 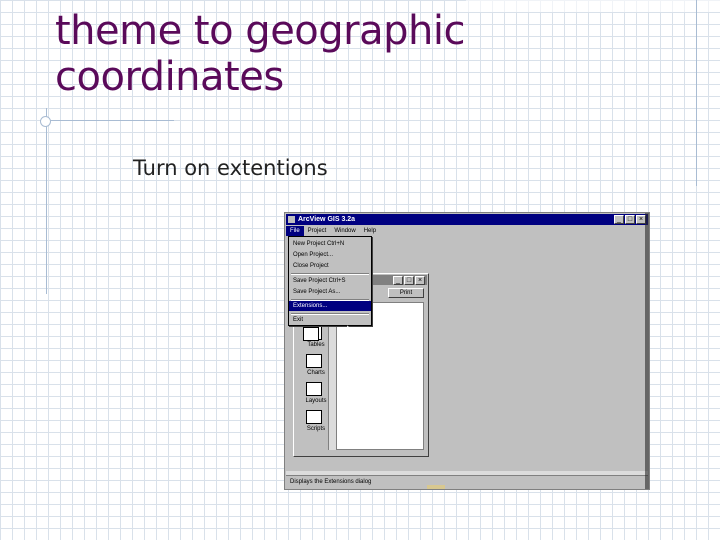 What do you see at coordinates (330, 274) in the screenshot?
I see `menu-separator` at bounding box center [330, 274].